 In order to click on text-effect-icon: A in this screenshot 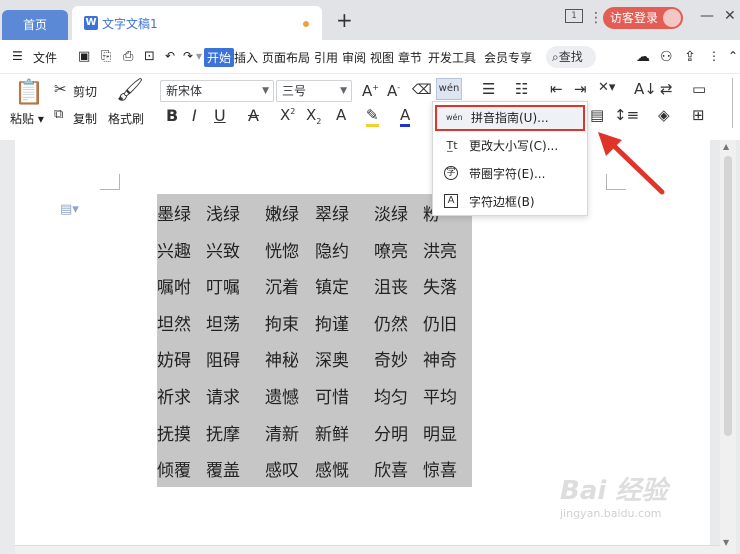, I will do `click(341, 115)`.